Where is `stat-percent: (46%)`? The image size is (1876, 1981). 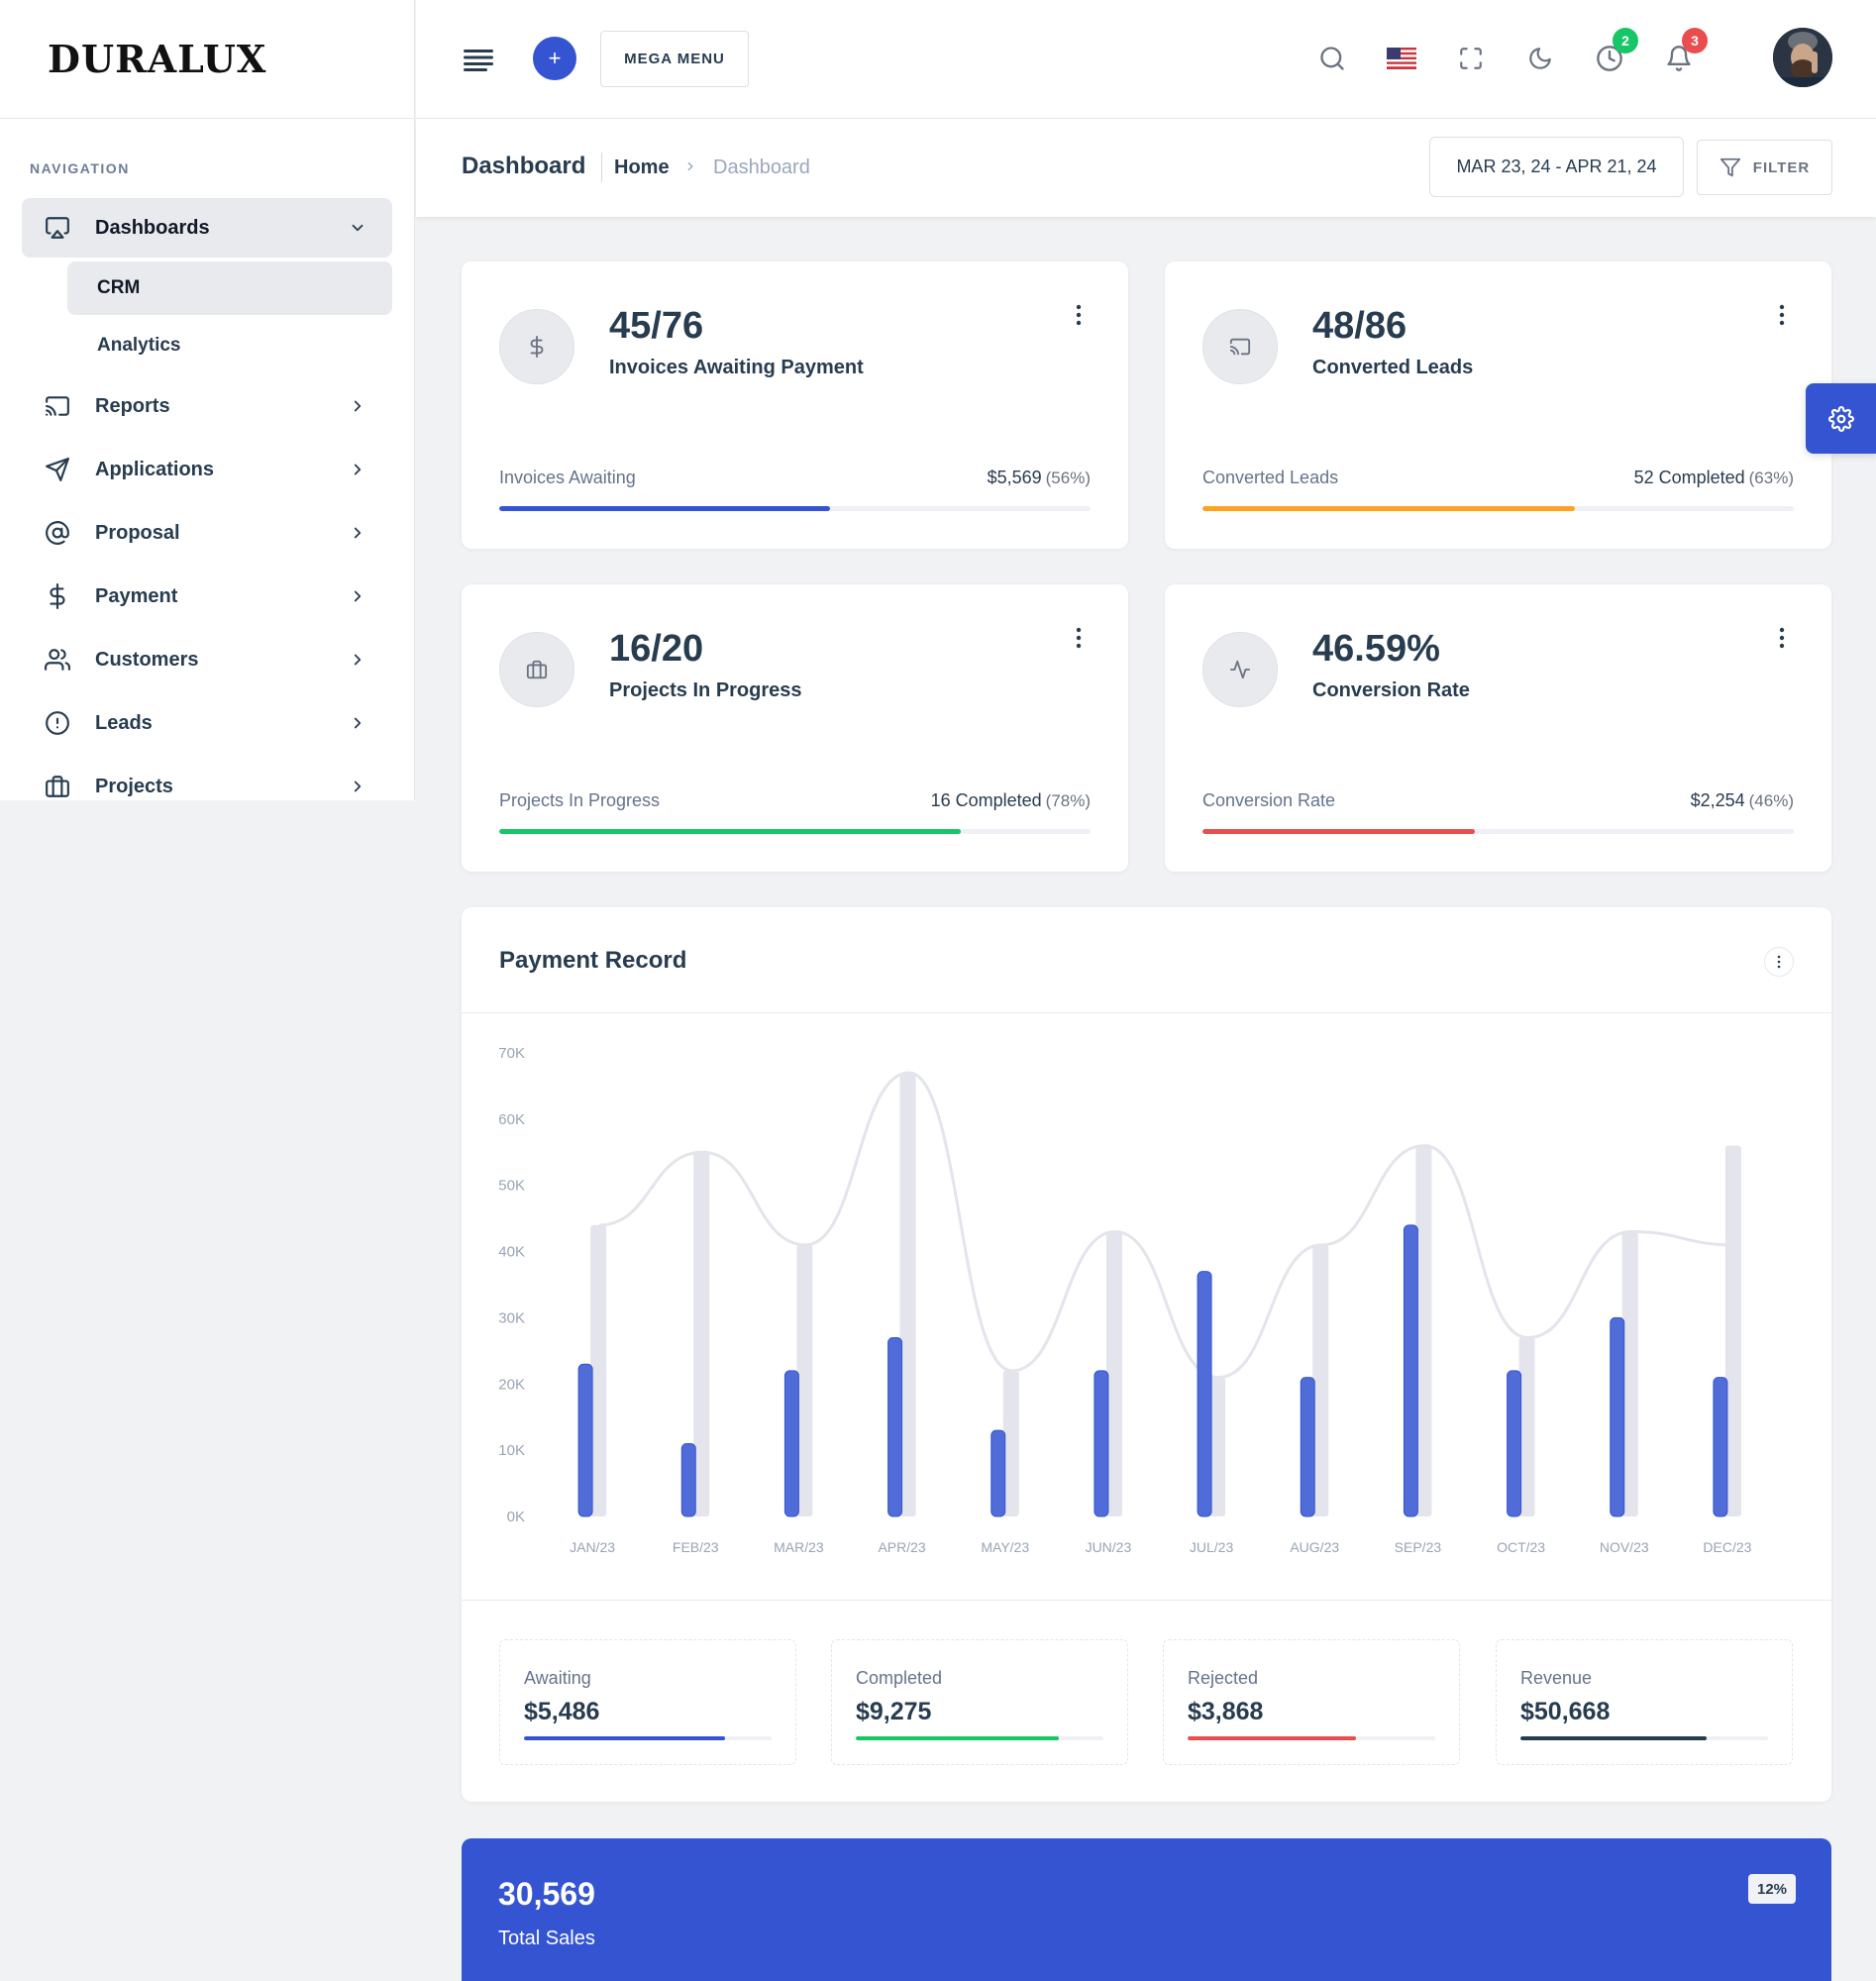 stat-percent: (46%) is located at coordinates (1771, 800).